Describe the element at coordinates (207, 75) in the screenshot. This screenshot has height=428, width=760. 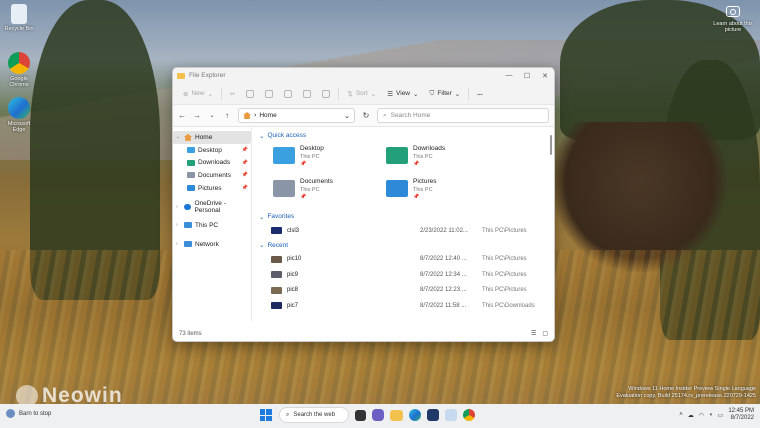
I see `window-title: File Explorer` at that location.